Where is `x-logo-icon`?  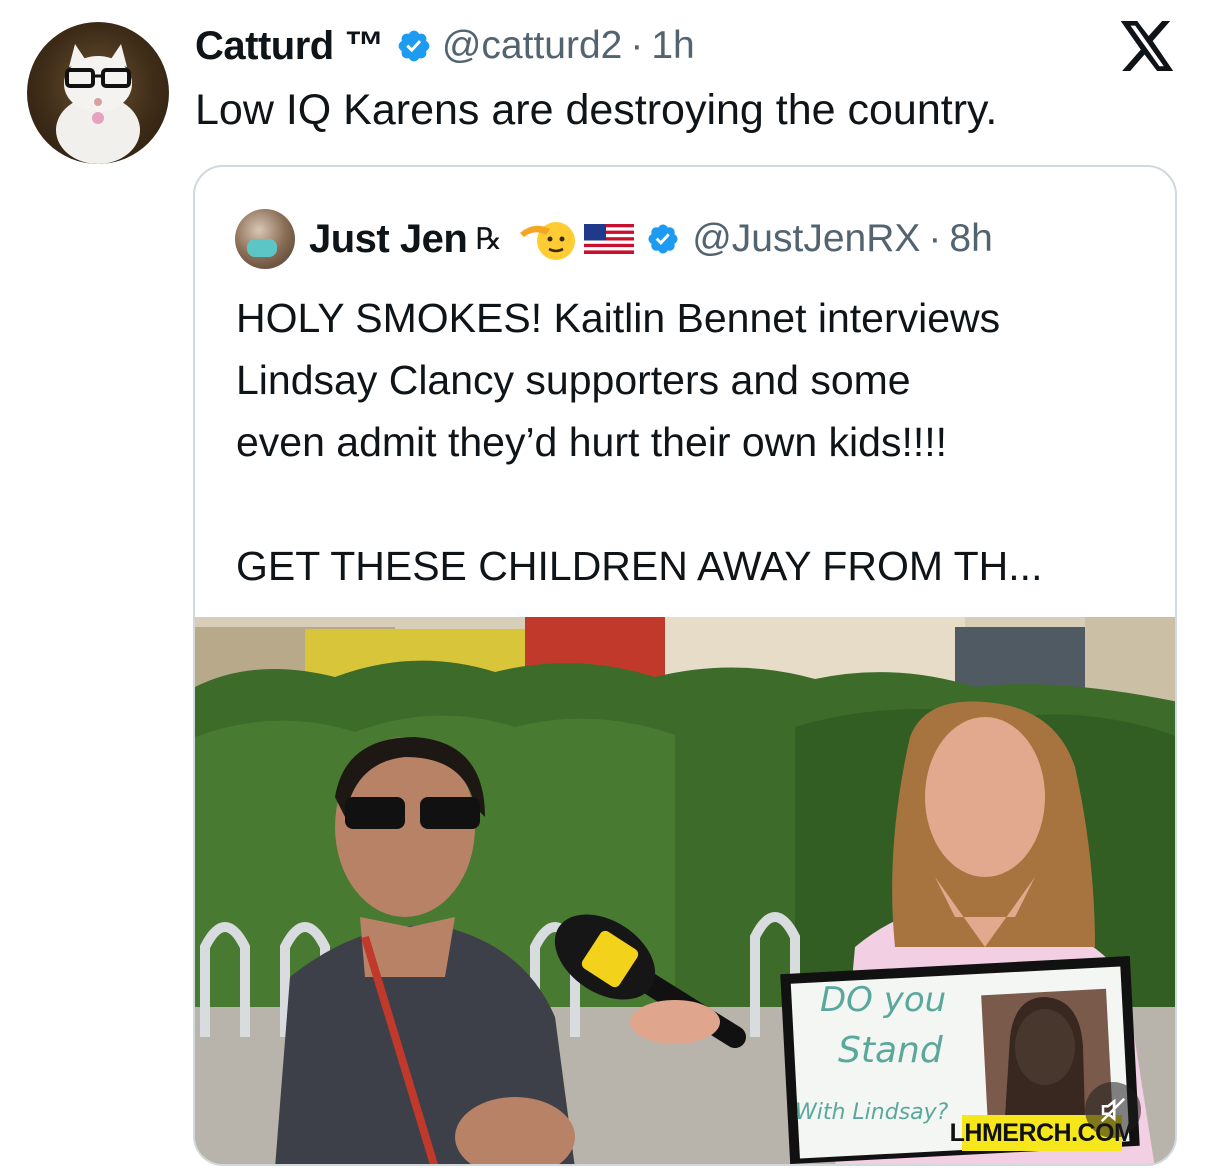 x-logo-icon is located at coordinates (1148, 46).